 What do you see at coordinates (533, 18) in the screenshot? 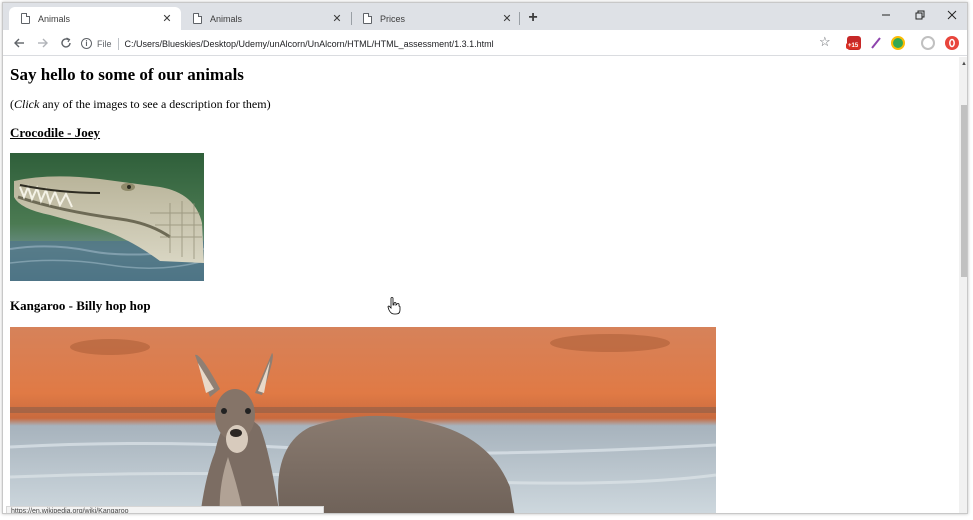
I see `new-tab-button: +` at bounding box center [533, 18].